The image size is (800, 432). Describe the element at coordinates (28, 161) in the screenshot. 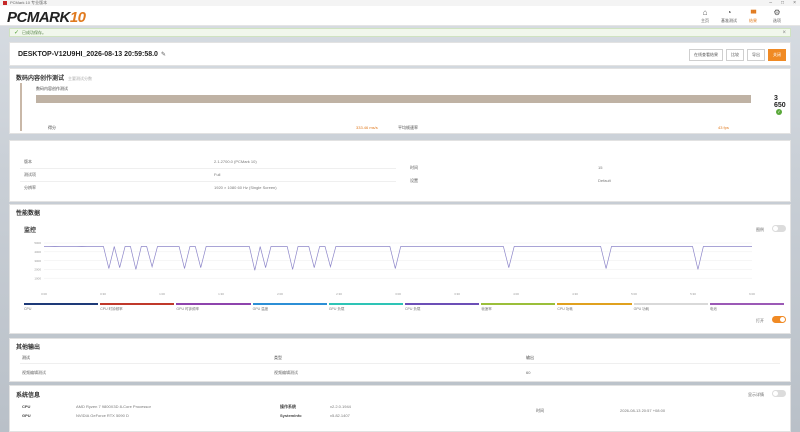

I see `info-key: 版本` at that location.